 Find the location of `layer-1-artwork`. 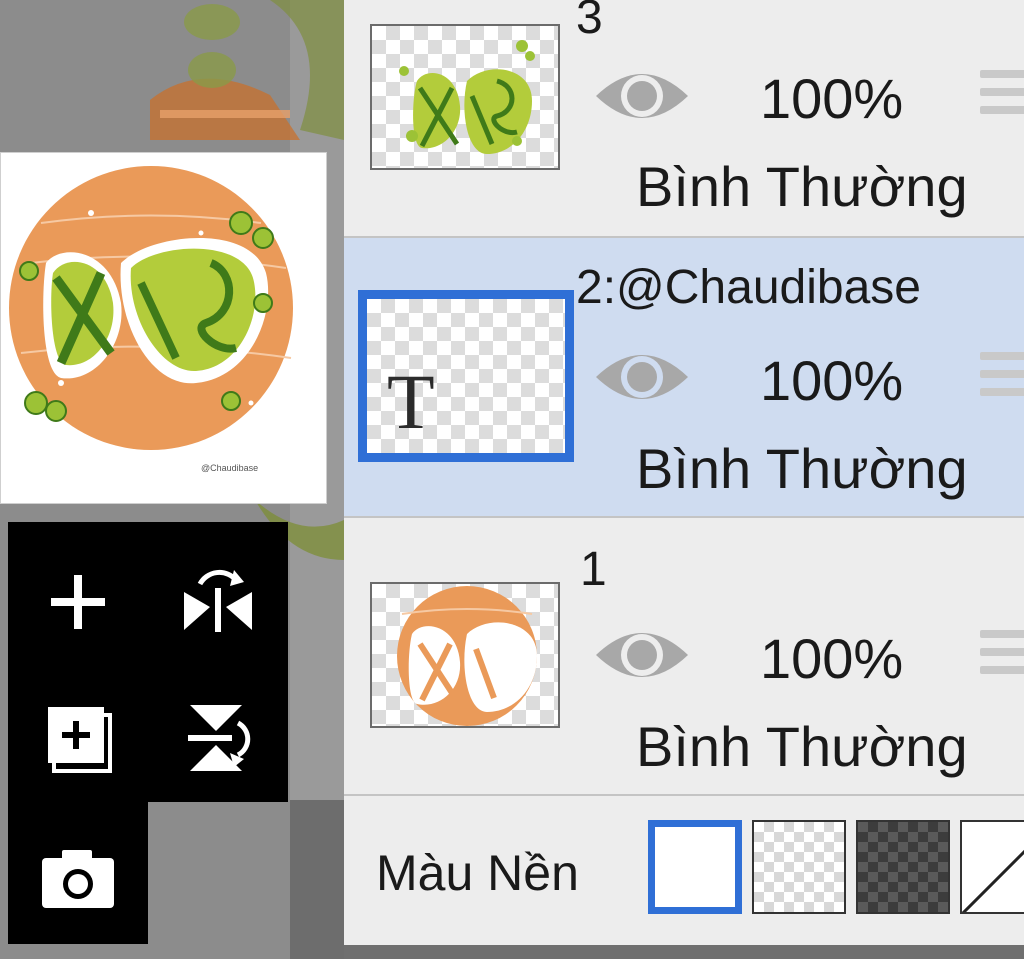

layer-1-artwork is located at coordinates (467, 656).